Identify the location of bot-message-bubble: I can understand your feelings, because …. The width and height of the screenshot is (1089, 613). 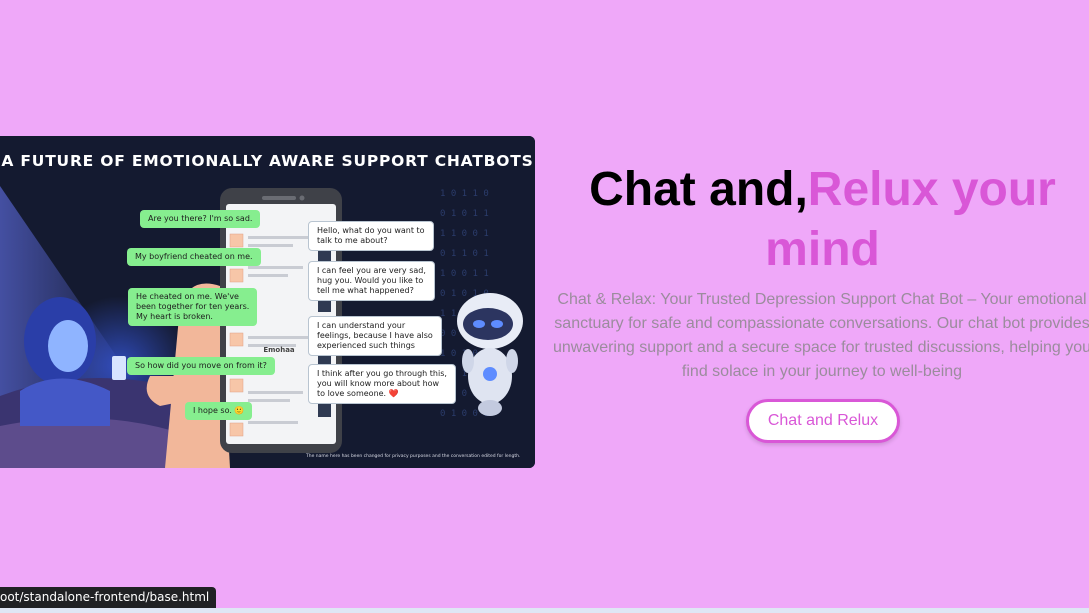
(375, 336).